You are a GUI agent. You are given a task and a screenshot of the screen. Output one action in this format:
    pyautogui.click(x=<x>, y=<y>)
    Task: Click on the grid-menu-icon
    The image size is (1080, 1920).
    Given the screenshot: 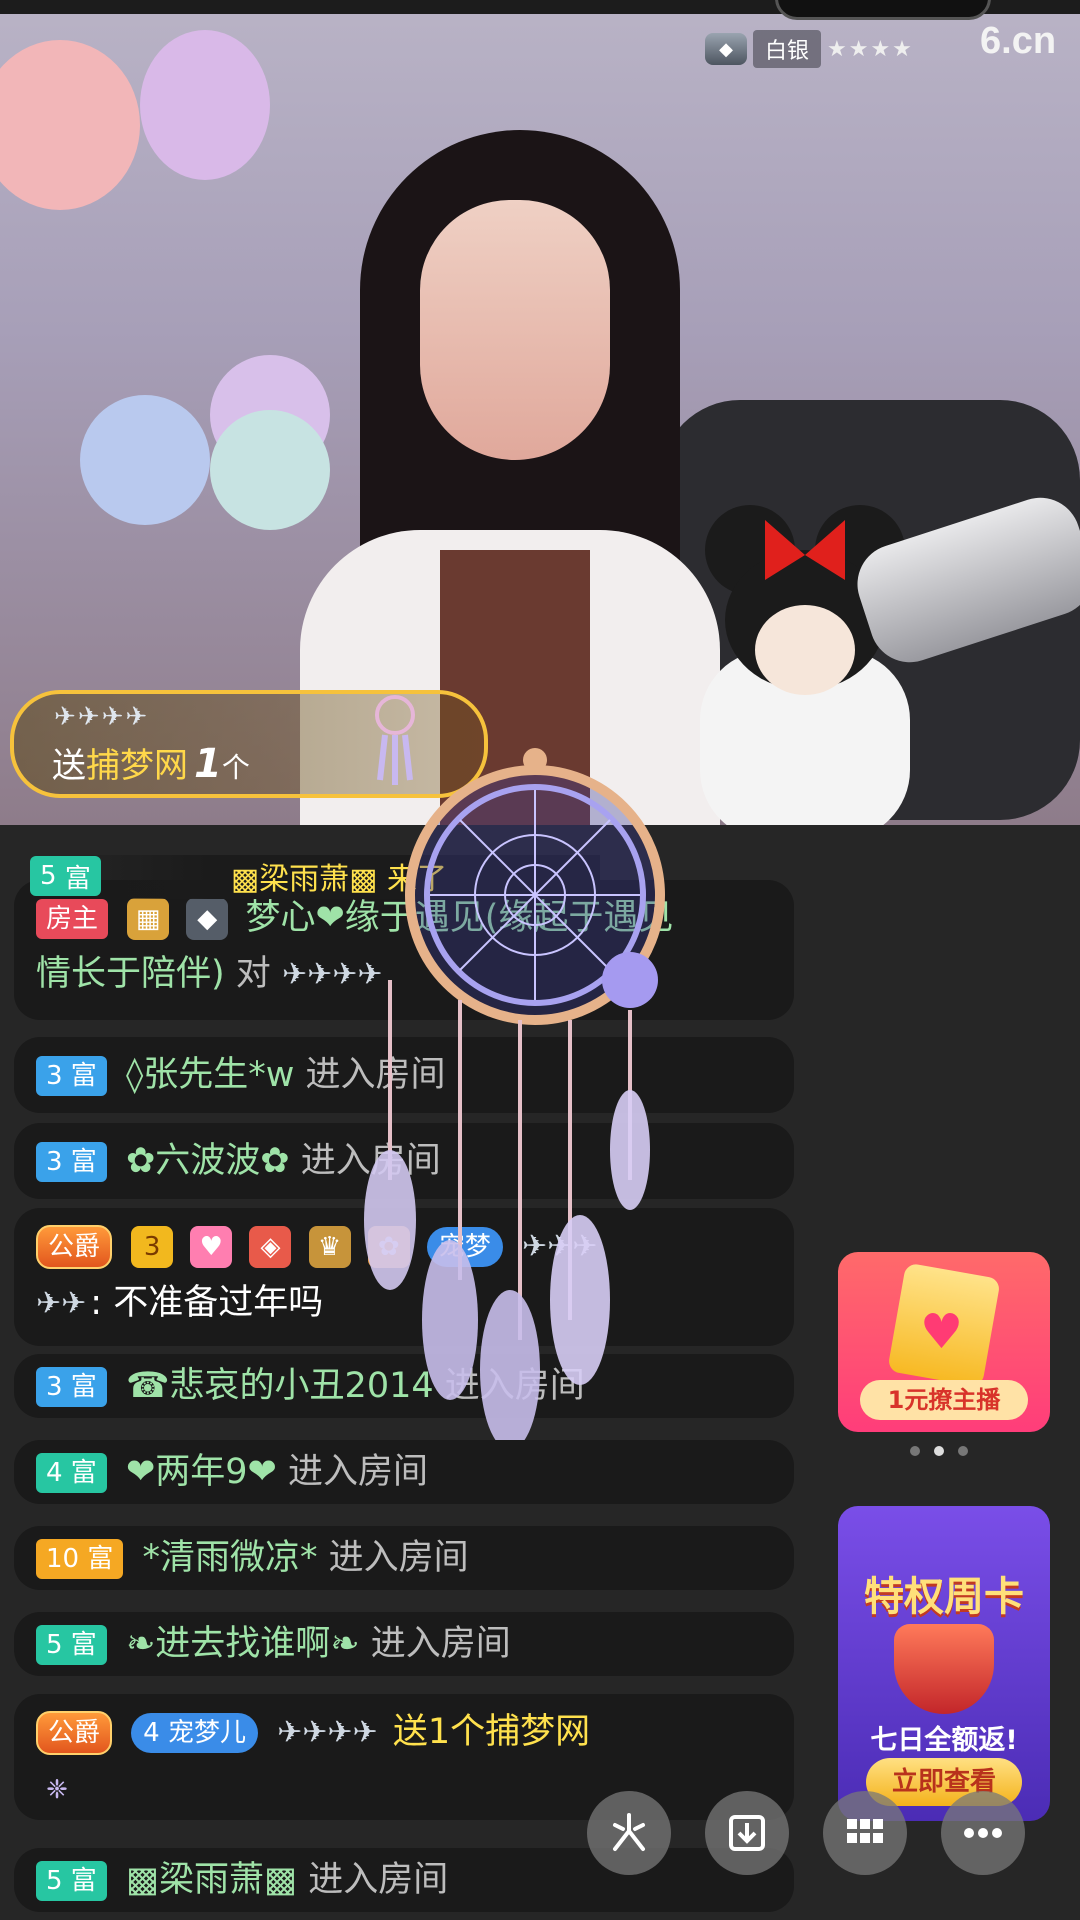 What is the action you would take?
    pyautogui.click(x=865, y=1831)
    